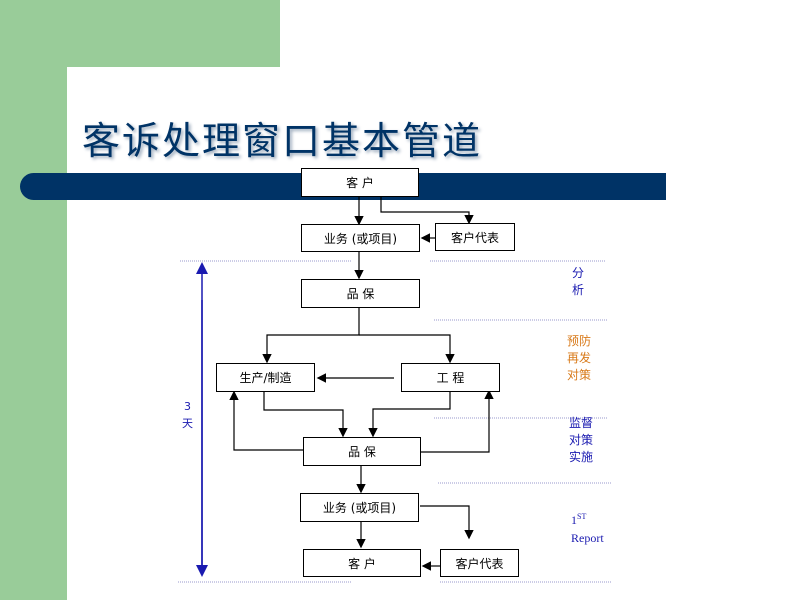 Image resolution: width=800 pixels, height=600 pixels. I want to click on days-unit: 天, so click(187, 423).